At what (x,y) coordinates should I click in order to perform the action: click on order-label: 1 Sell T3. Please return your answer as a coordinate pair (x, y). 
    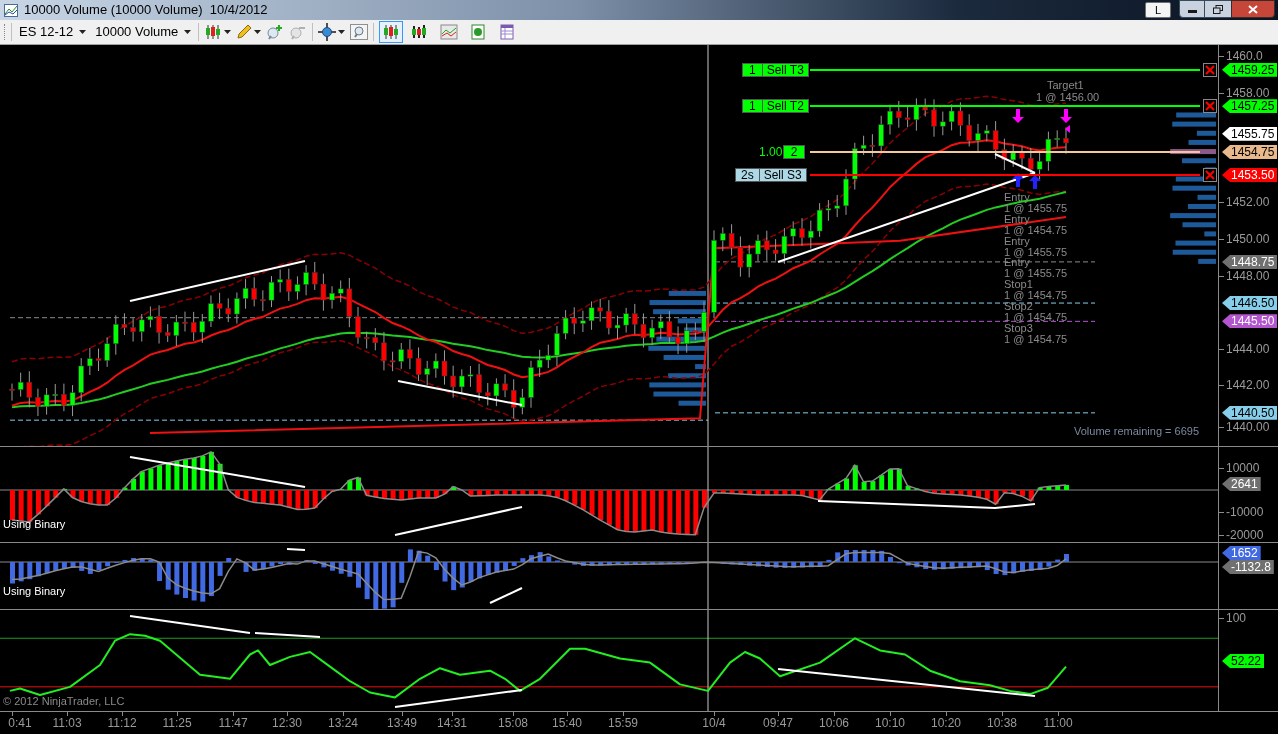
    Looking at the image, I should click on (775, 69).